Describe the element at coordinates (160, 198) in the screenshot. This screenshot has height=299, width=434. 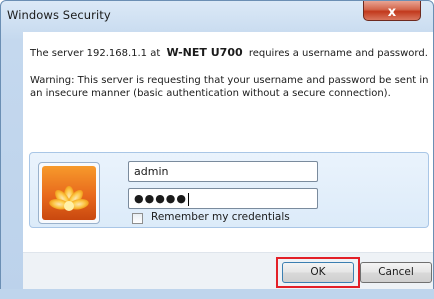
I see `password-value: ●●●●●` at that location.